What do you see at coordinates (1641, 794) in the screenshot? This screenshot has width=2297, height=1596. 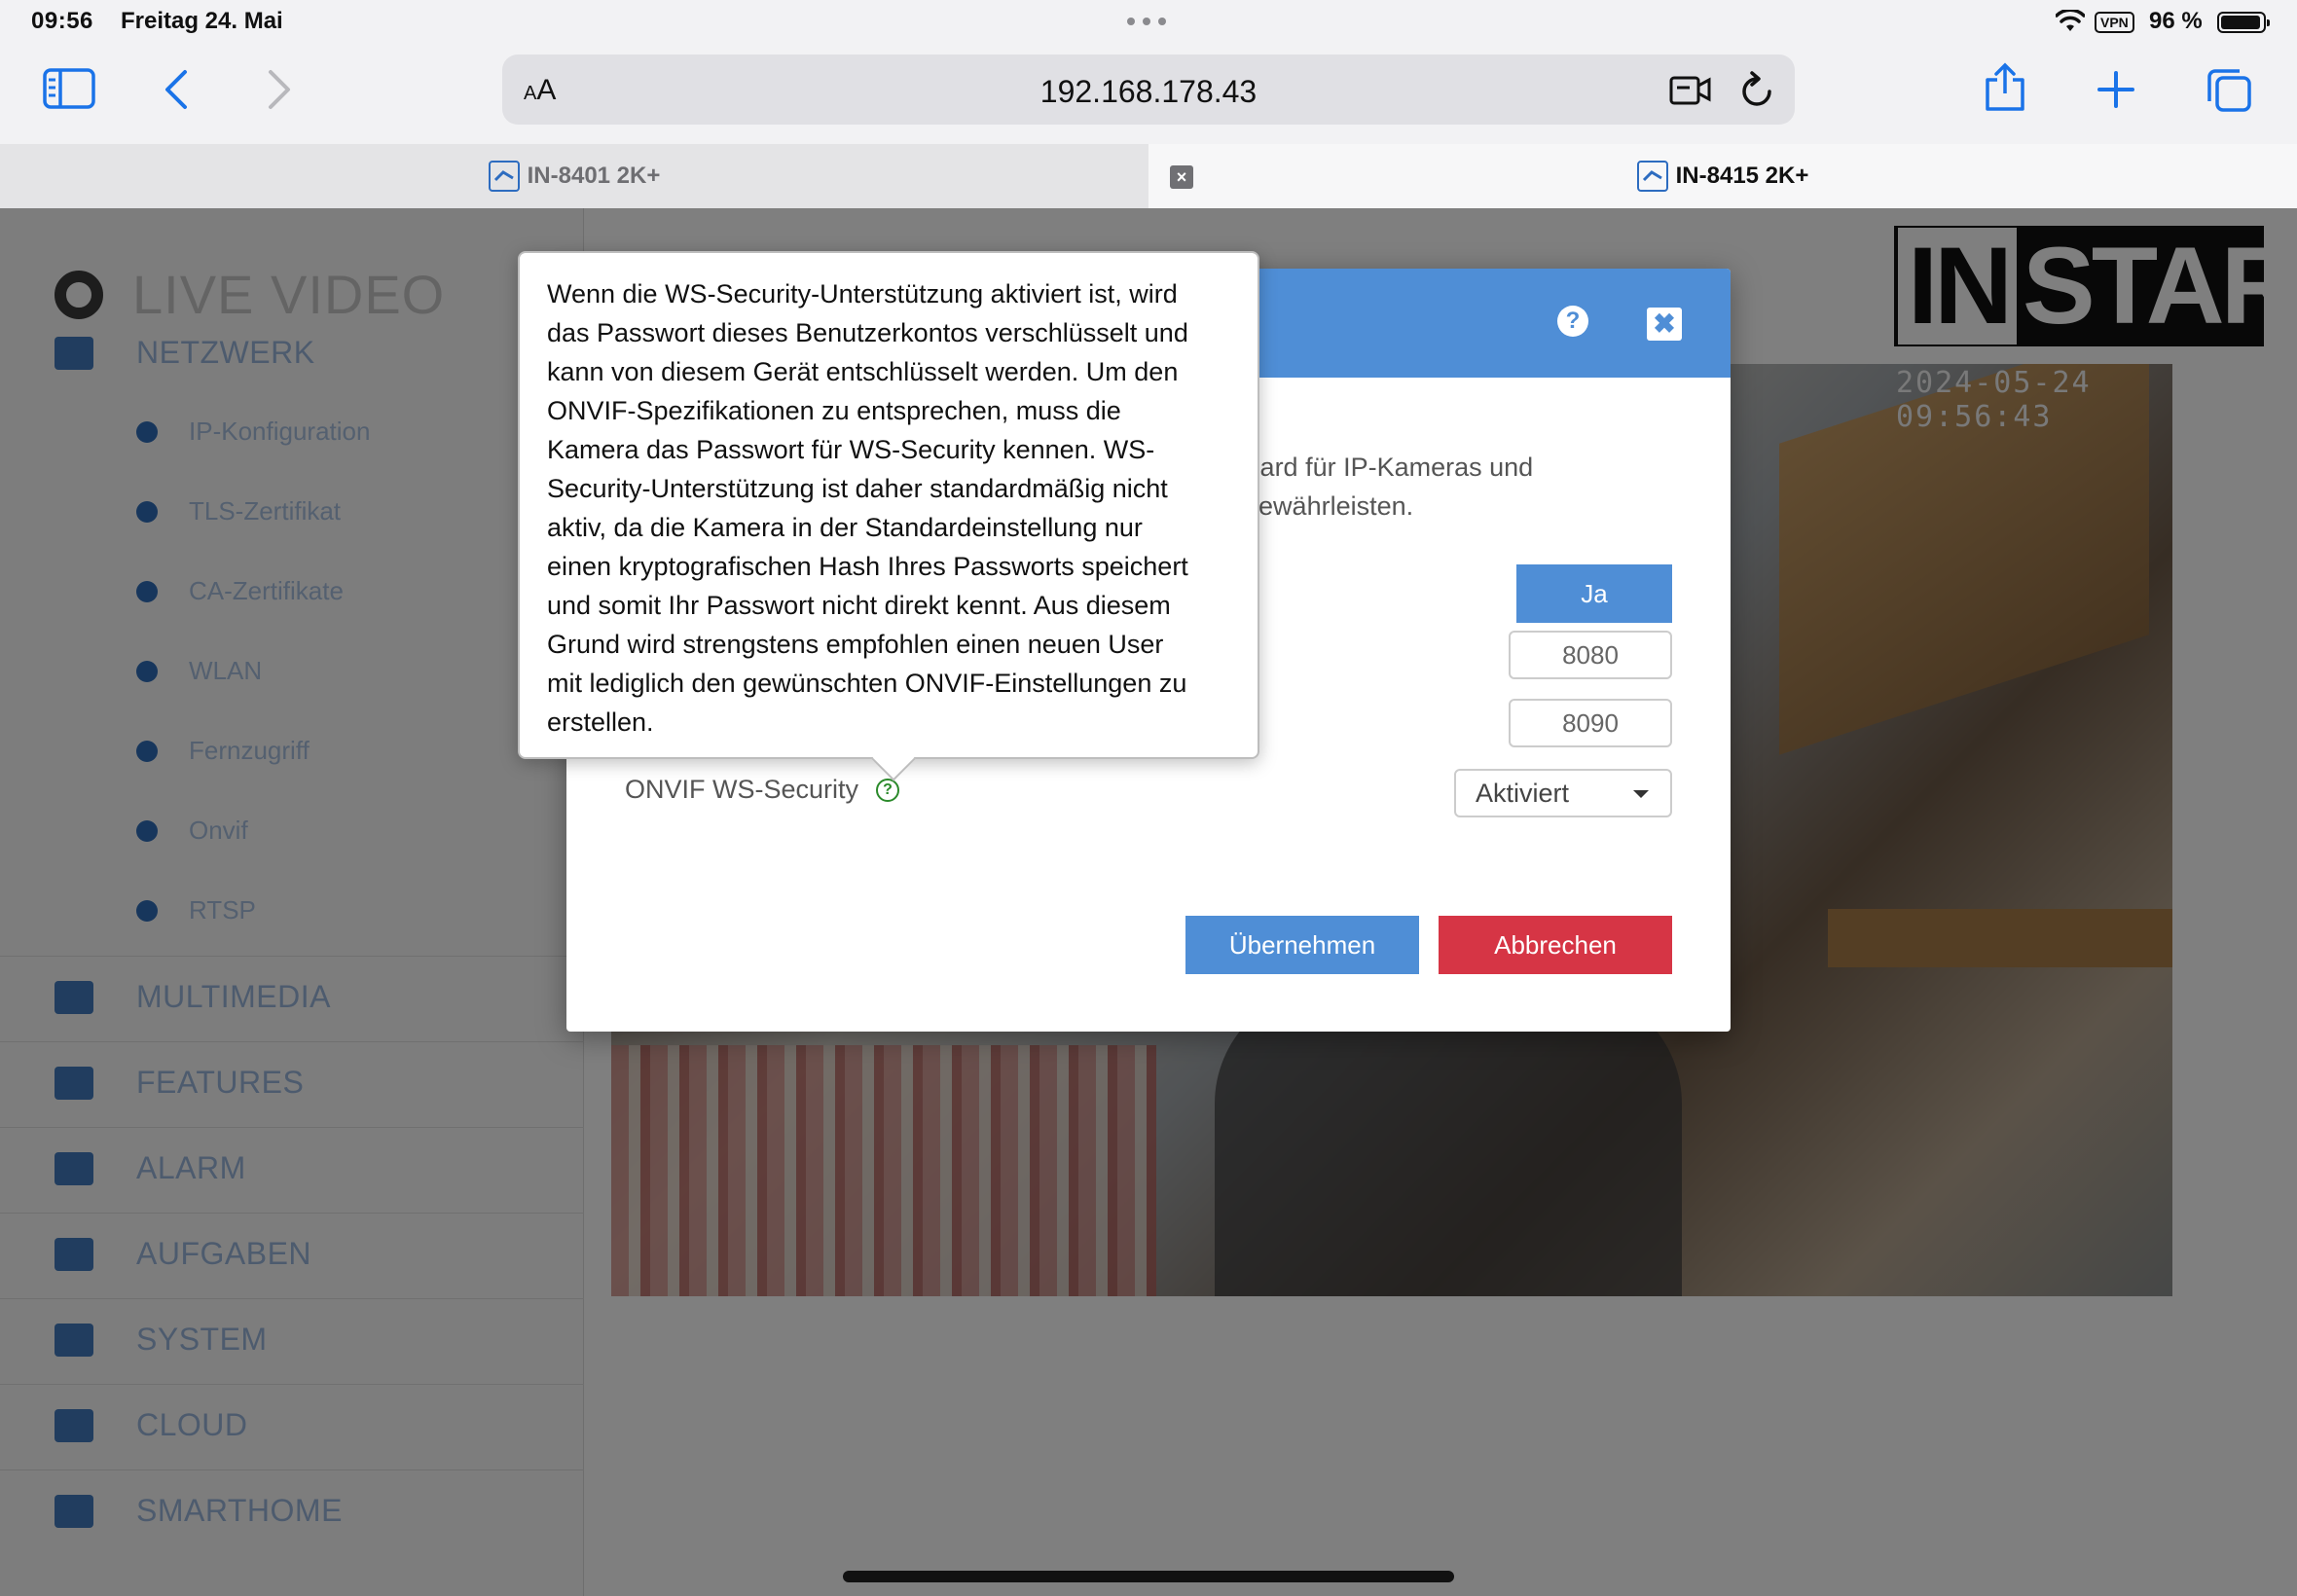 I see `chevron-down-icon` at bounding box center [1641, 794].